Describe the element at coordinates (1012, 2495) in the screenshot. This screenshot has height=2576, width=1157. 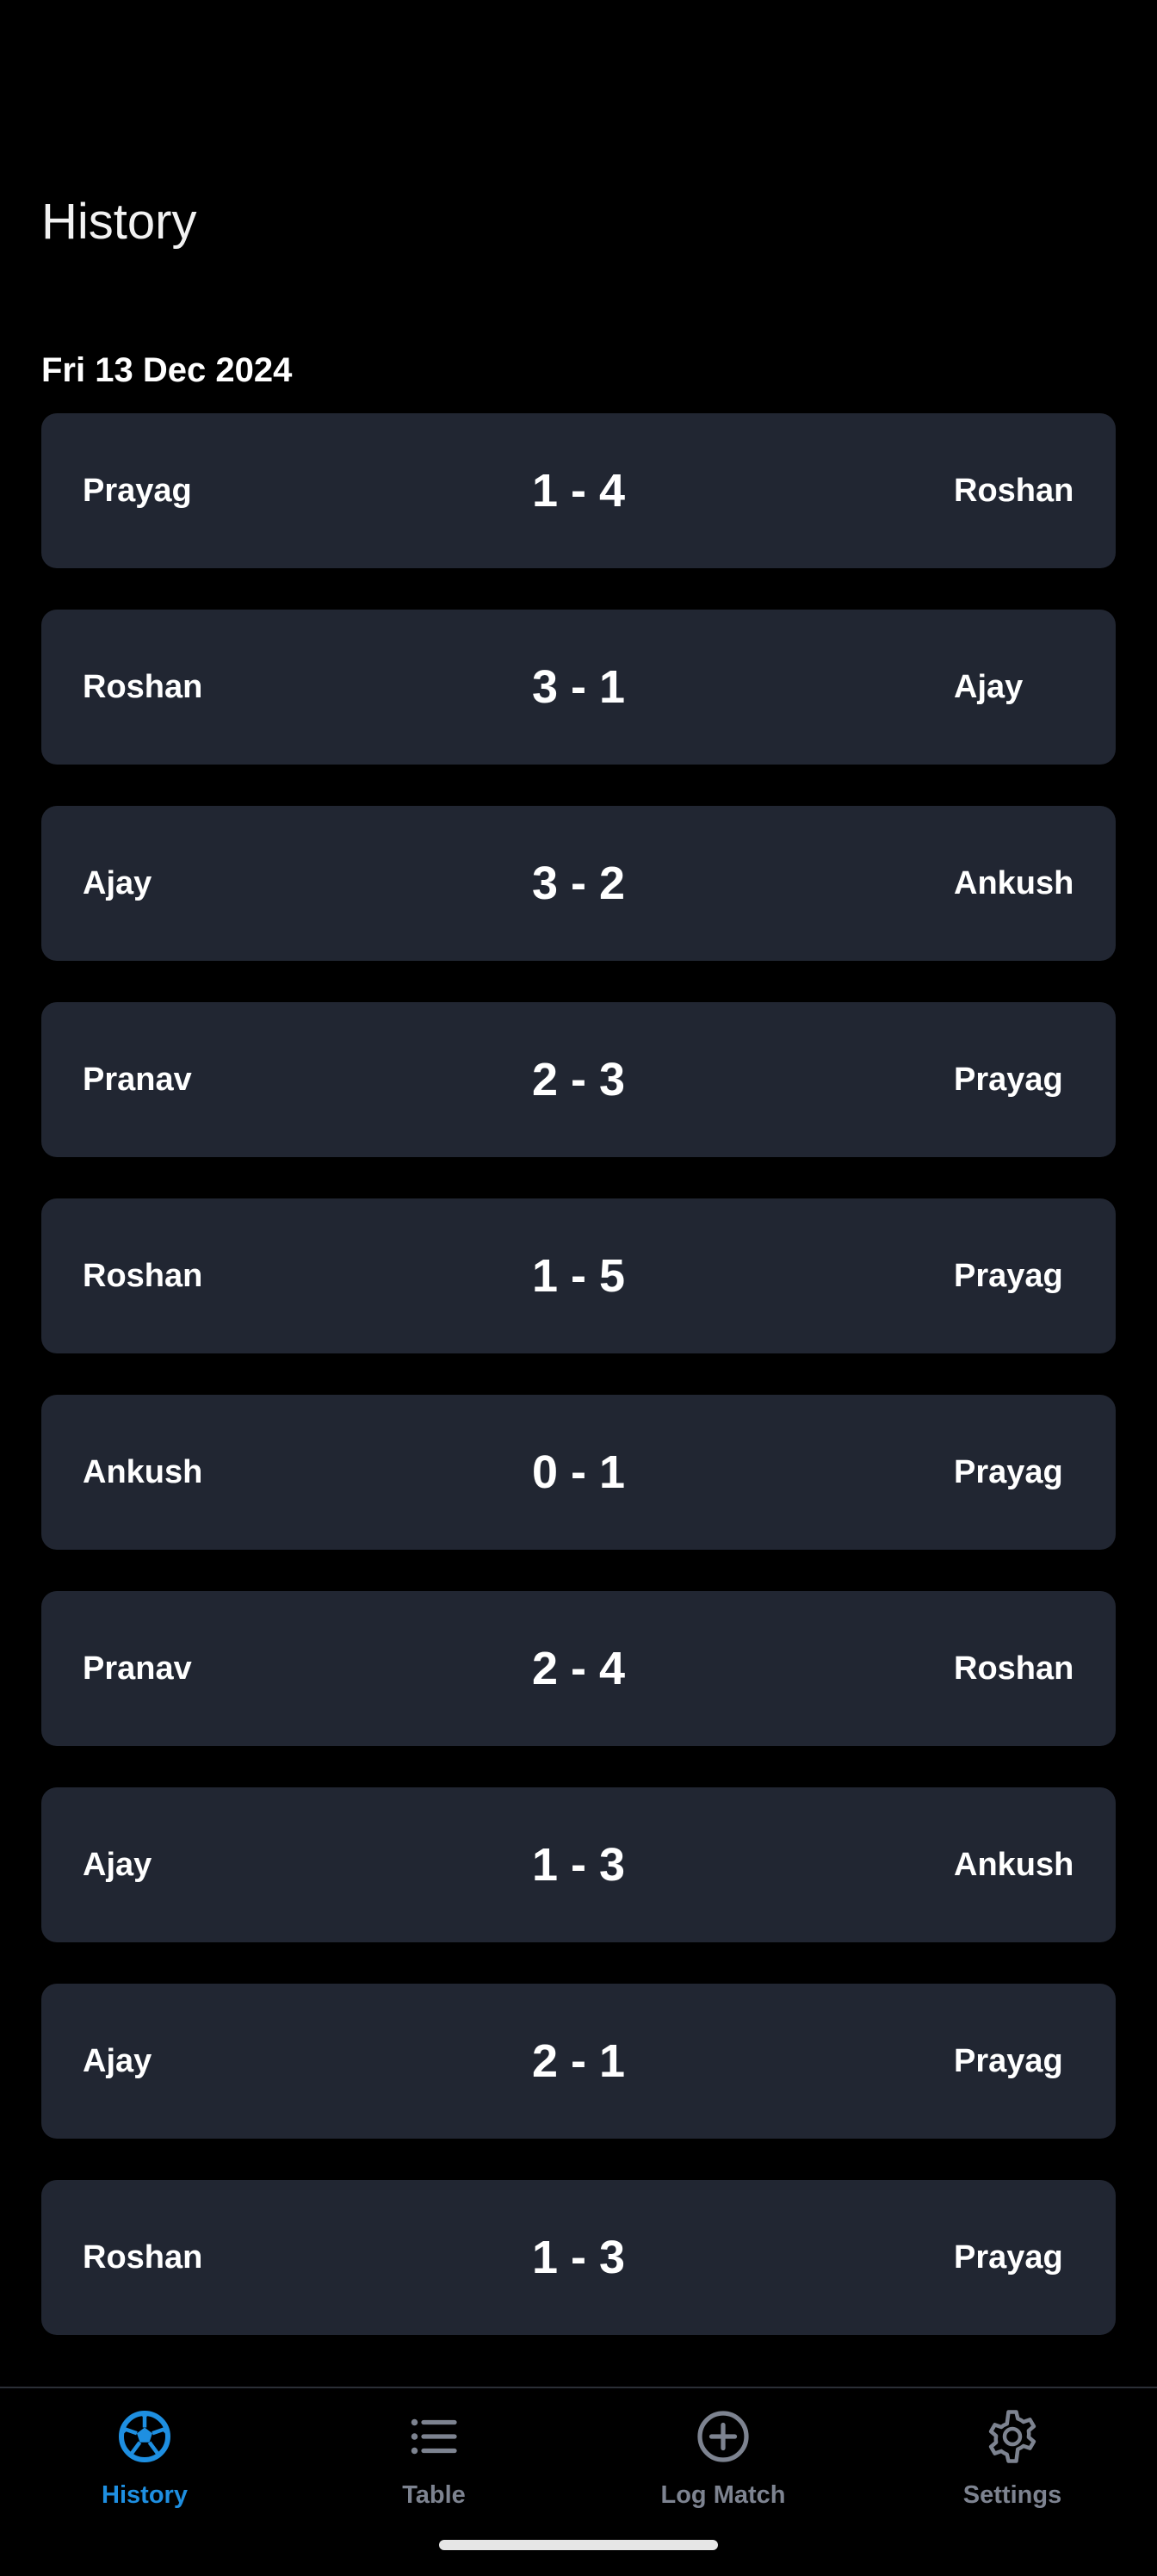
I see `nav-label: Settings` at that location.